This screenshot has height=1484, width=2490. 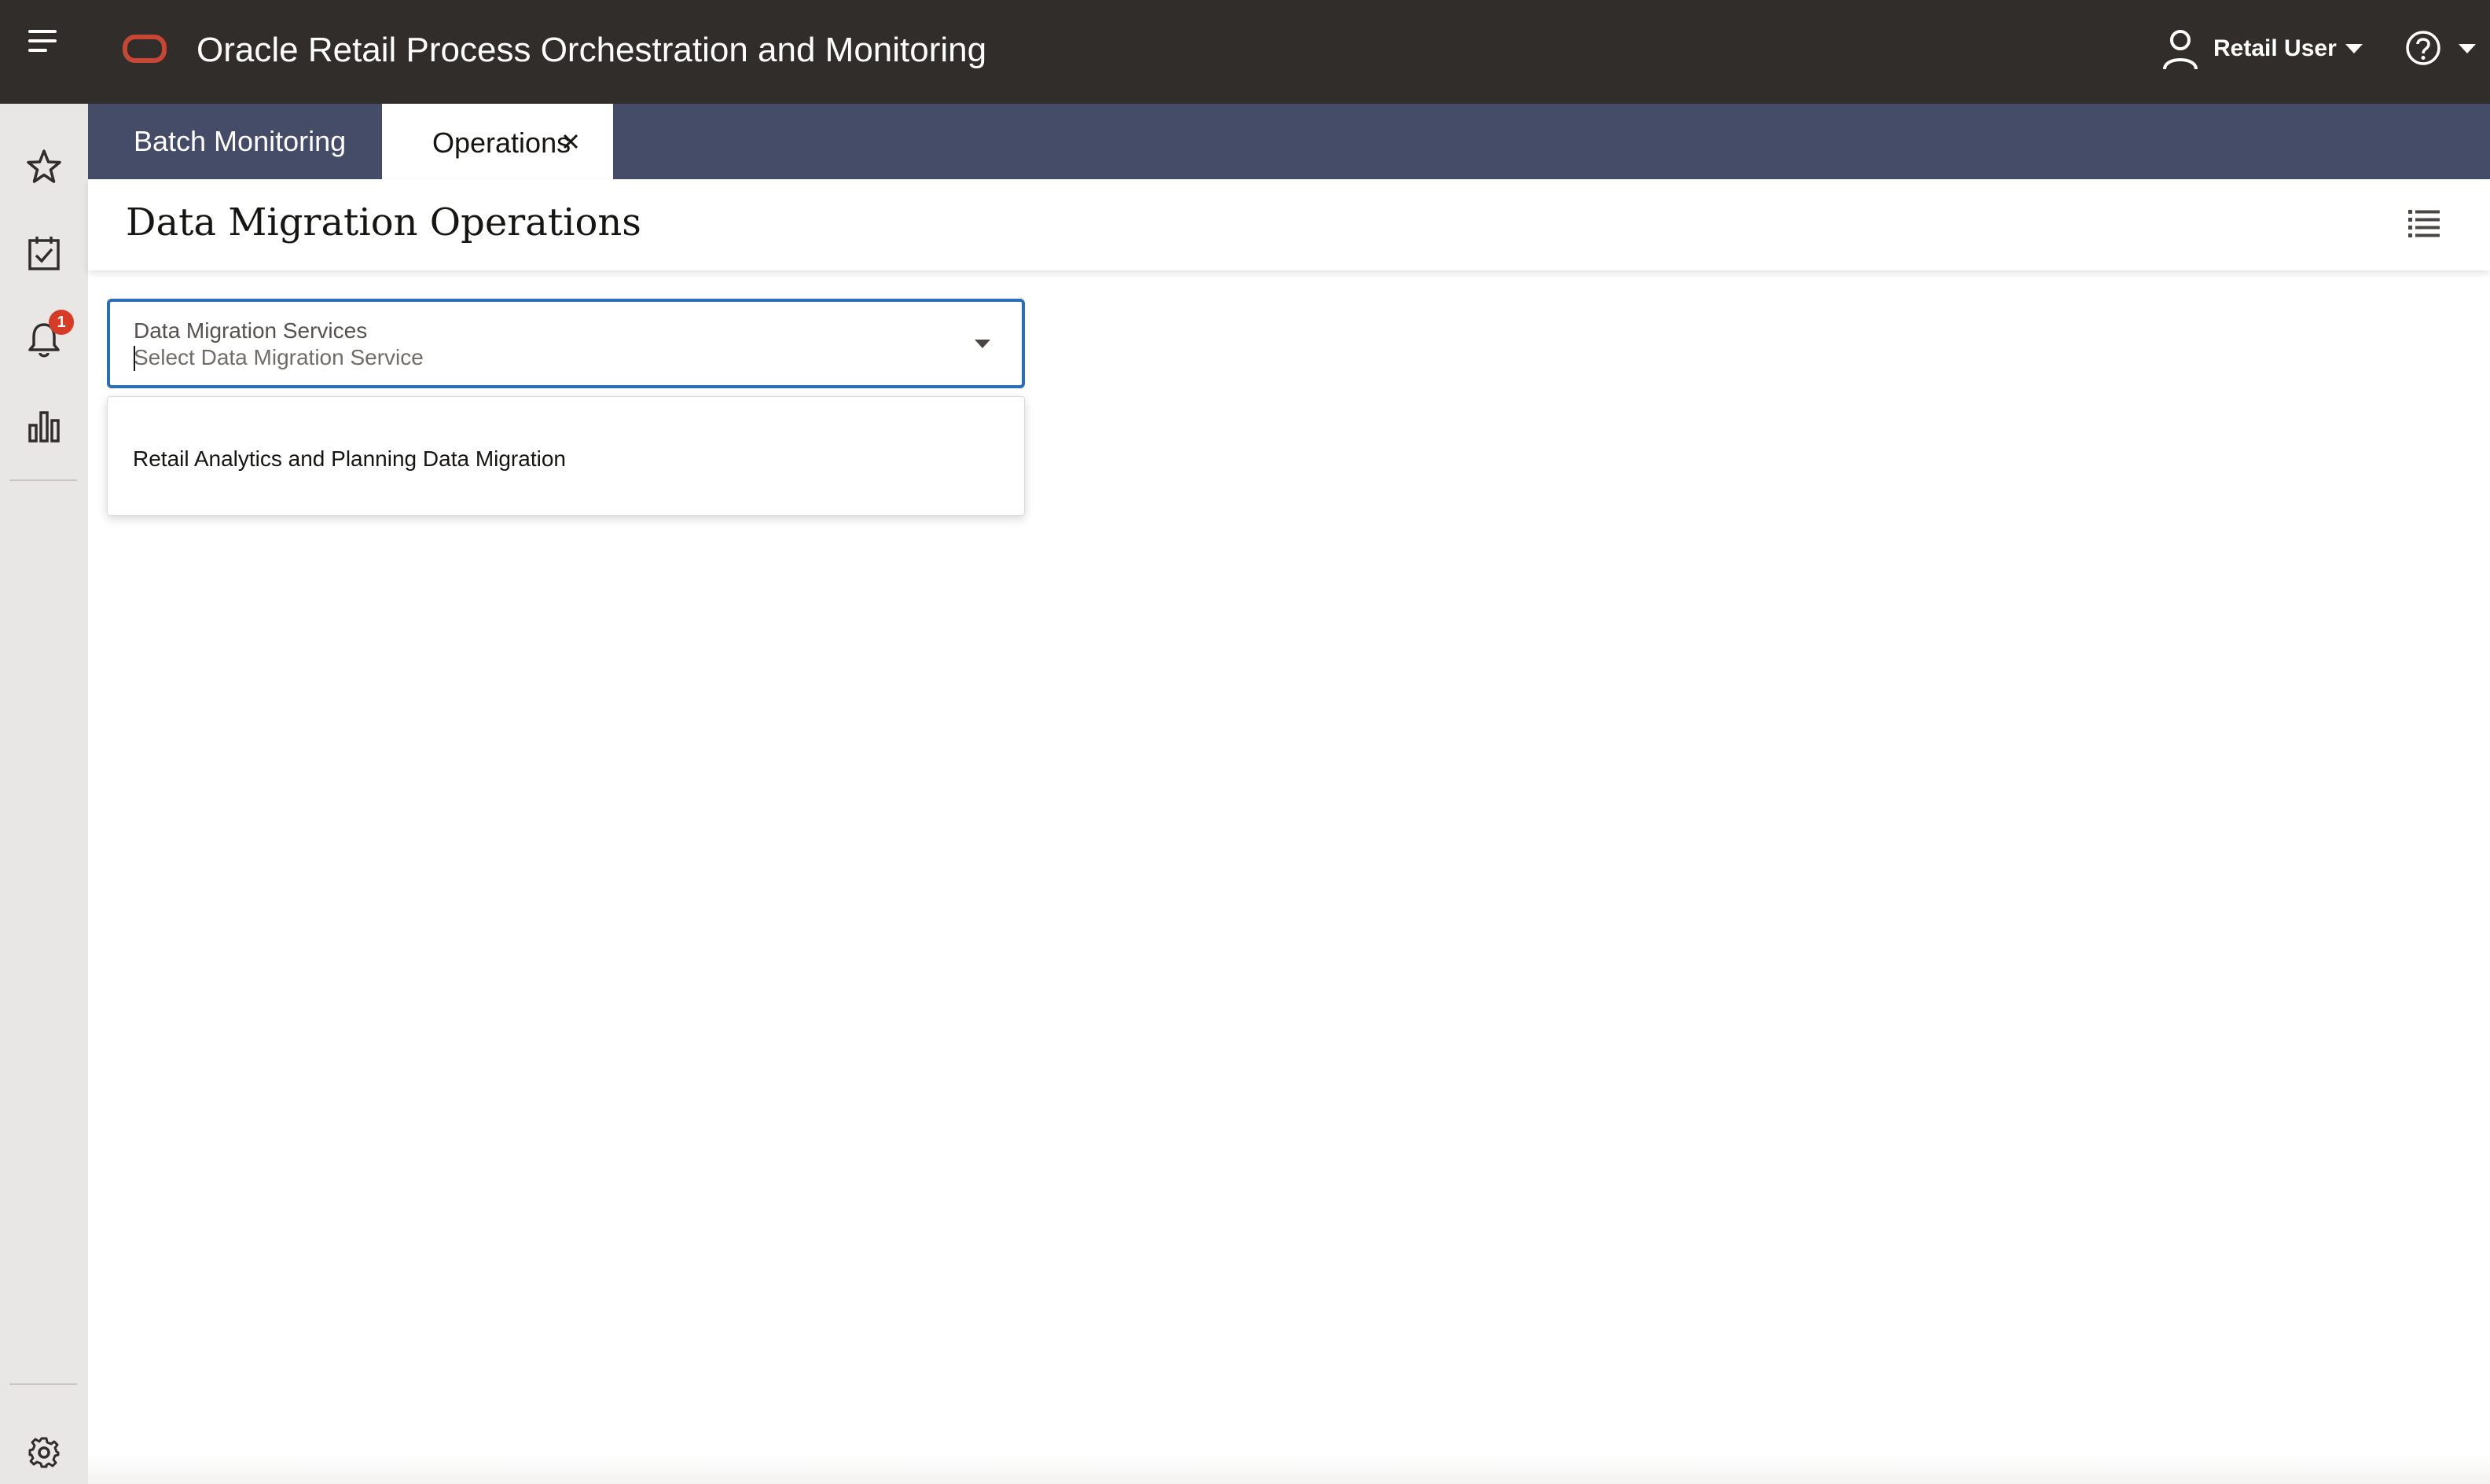 I want to click on text-cursor, so click(x=134, y=358).